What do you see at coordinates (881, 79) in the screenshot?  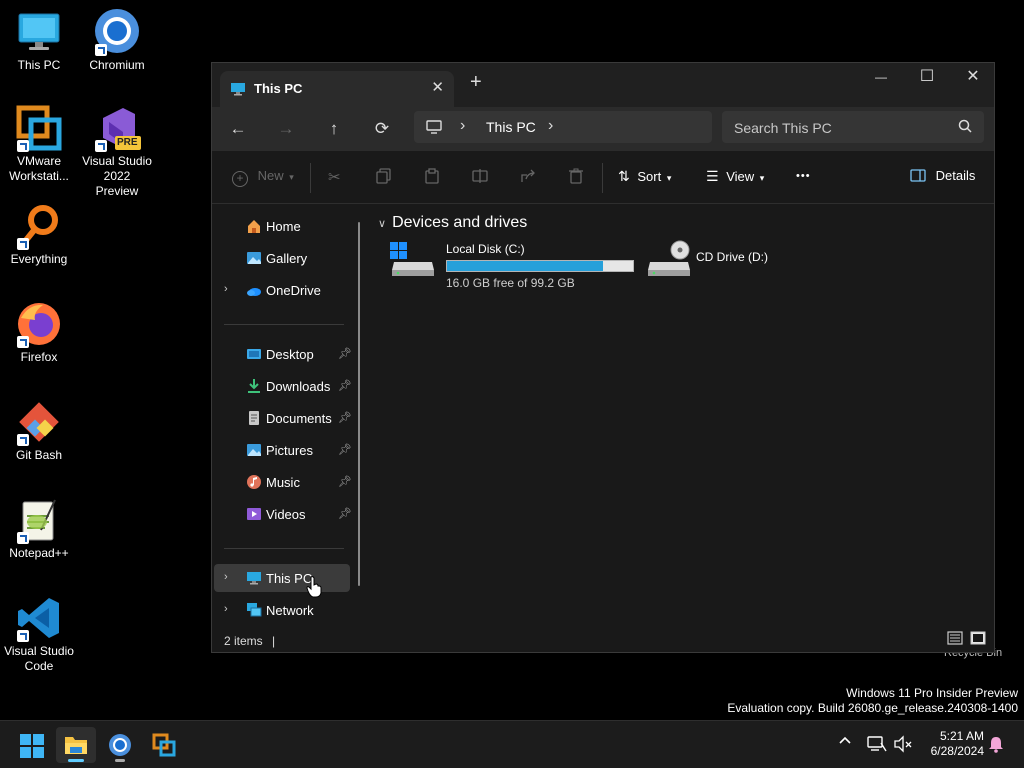 I see `minimize-button: —` at bounding box center [881, 79].